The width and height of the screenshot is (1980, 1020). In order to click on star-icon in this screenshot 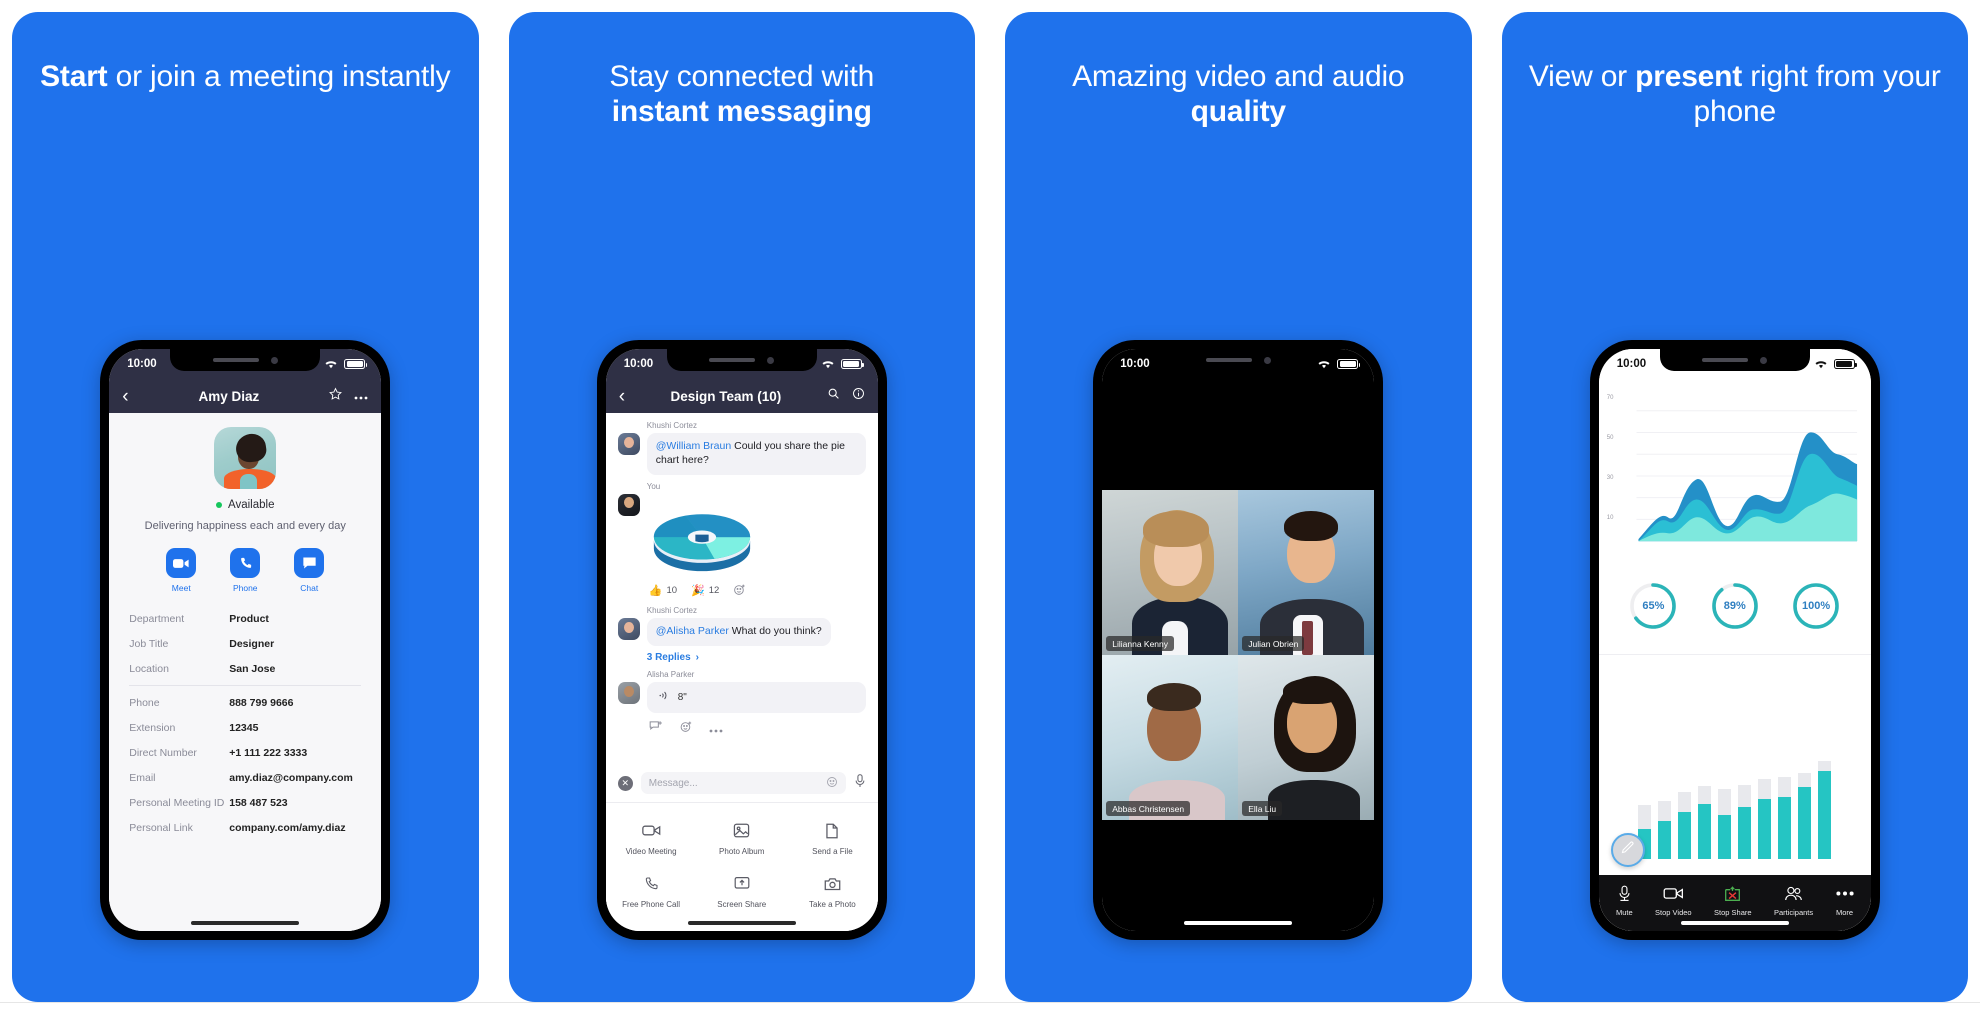, I will do `click(336, 396)`.